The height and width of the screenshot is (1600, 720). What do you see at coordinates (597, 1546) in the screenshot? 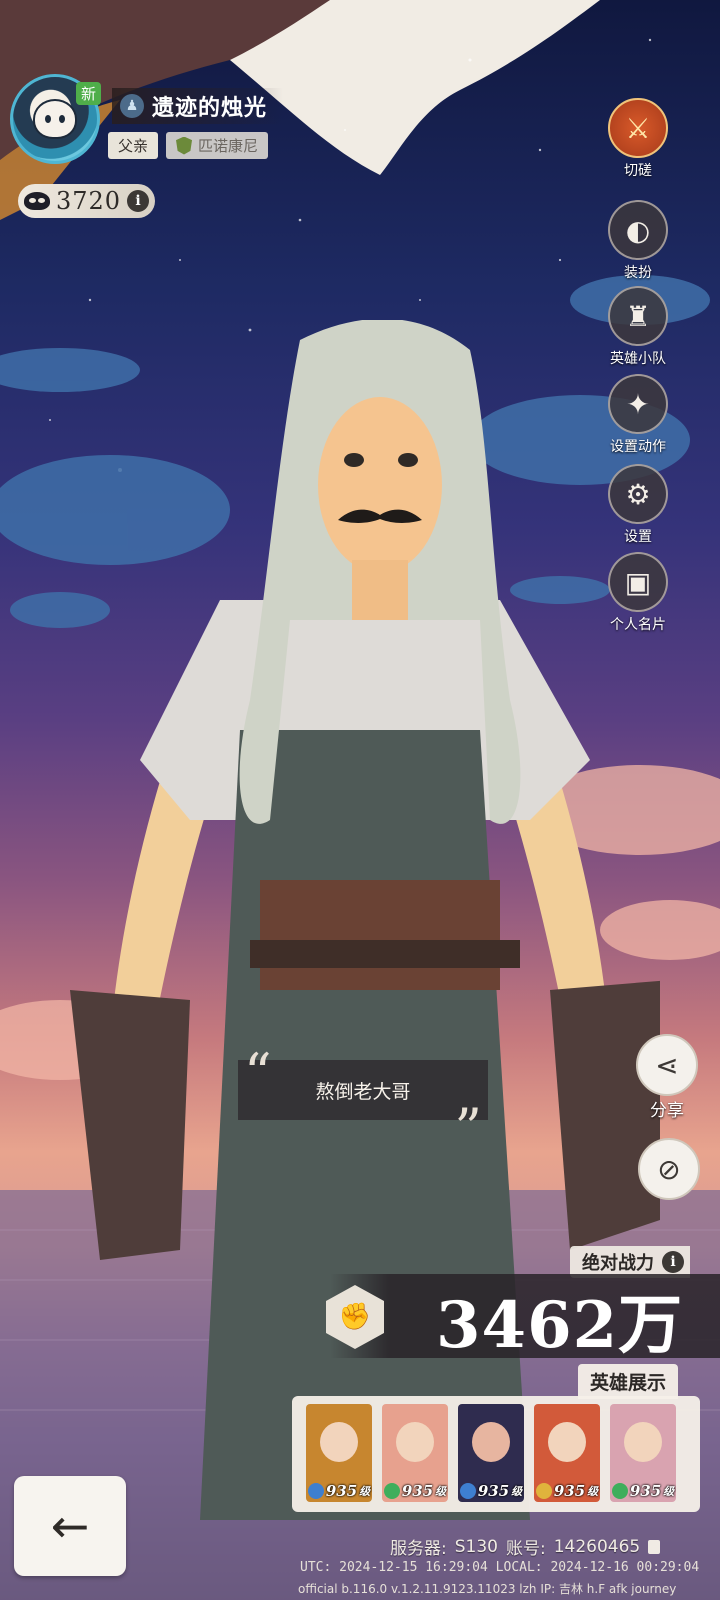
I see `account-value: 14260465` at bounding box center [597, 1546].